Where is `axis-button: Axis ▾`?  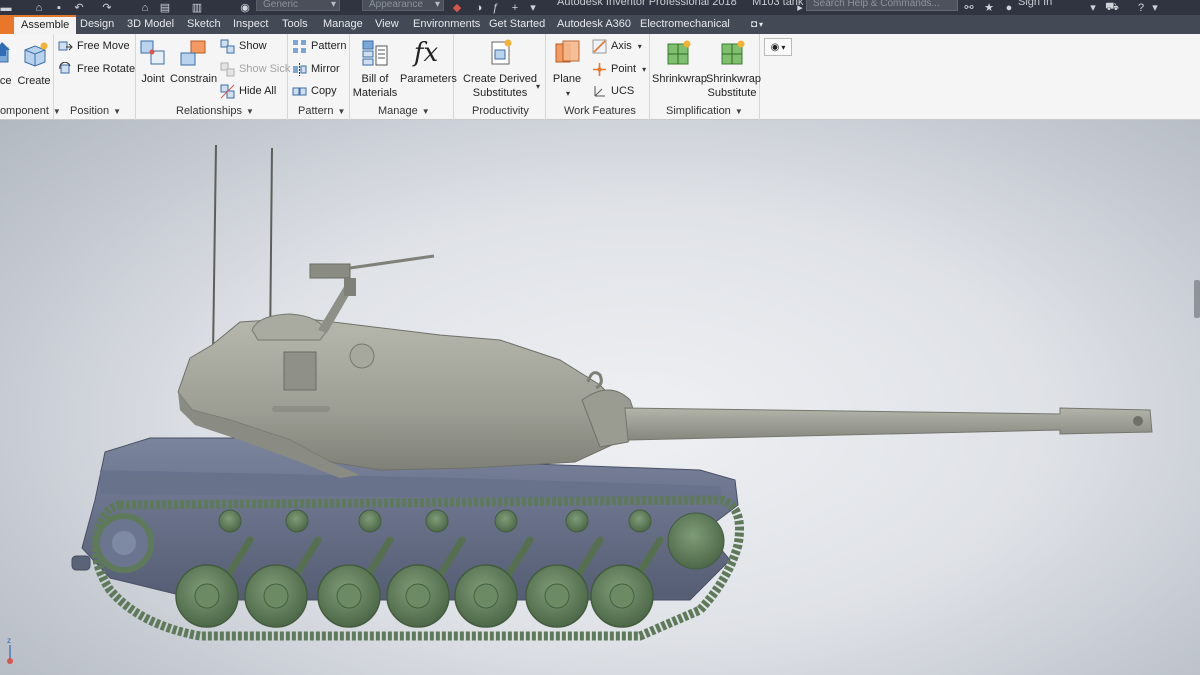
axis-button: Axis ▾ is located at coordinates (617, 46).